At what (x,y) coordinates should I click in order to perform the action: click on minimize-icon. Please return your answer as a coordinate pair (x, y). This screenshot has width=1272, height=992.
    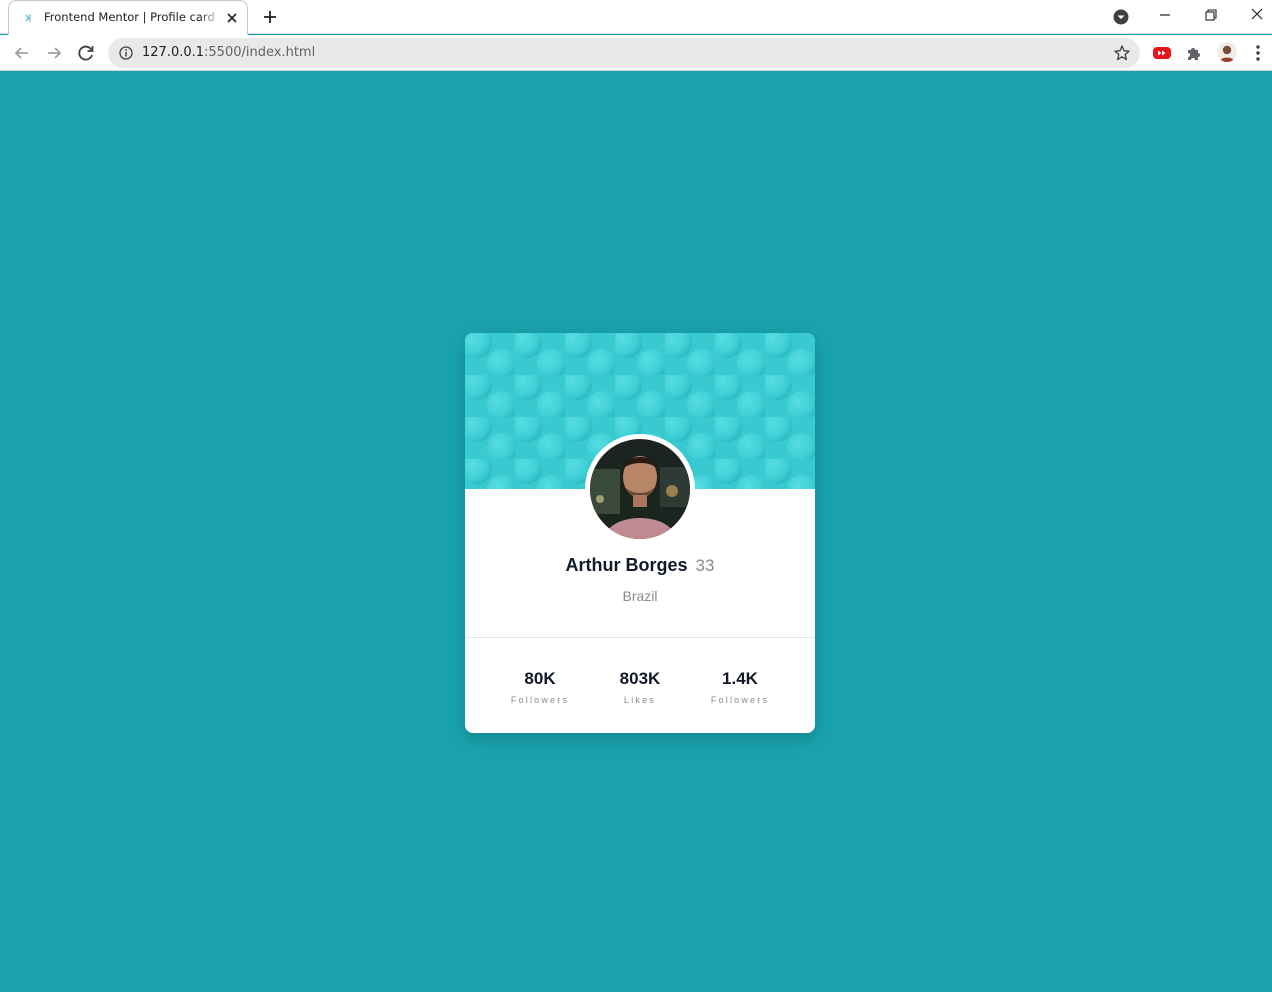
    Looking at the image, I should click on (1165, 15).